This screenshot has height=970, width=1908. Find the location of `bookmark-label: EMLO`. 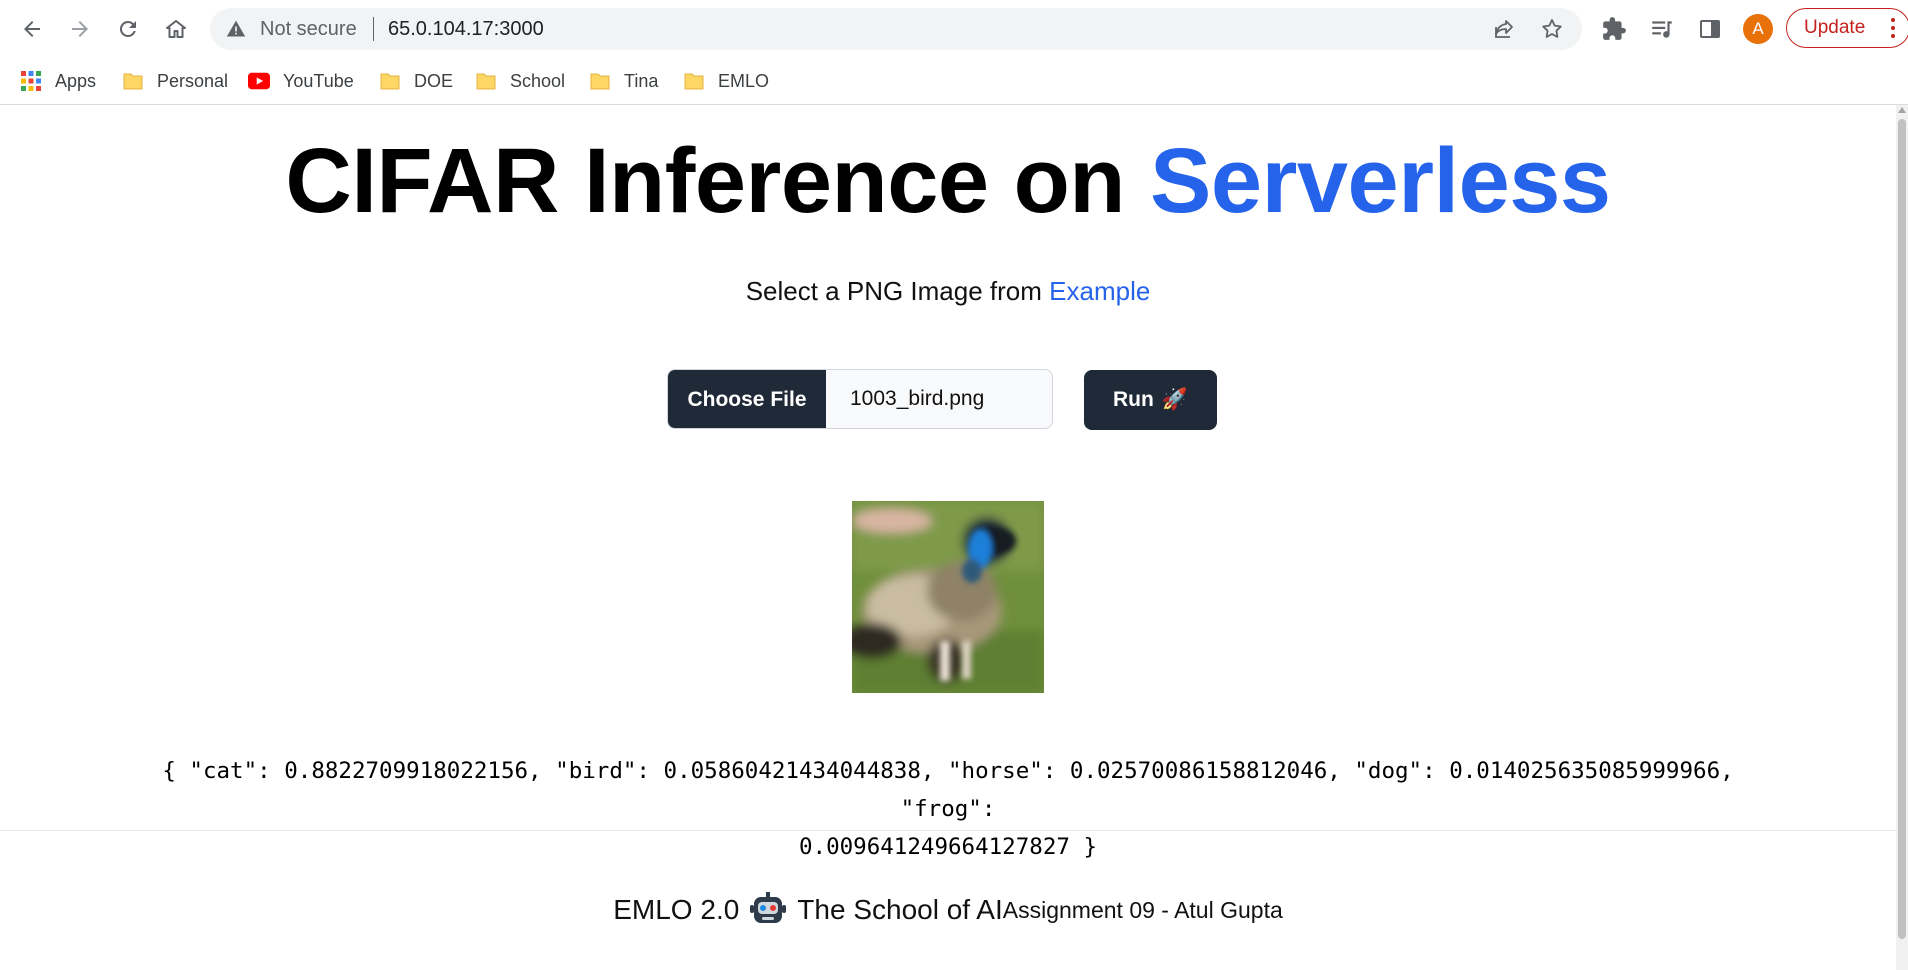

bookmark-label: EMLO is located at coordinates (744, 80).